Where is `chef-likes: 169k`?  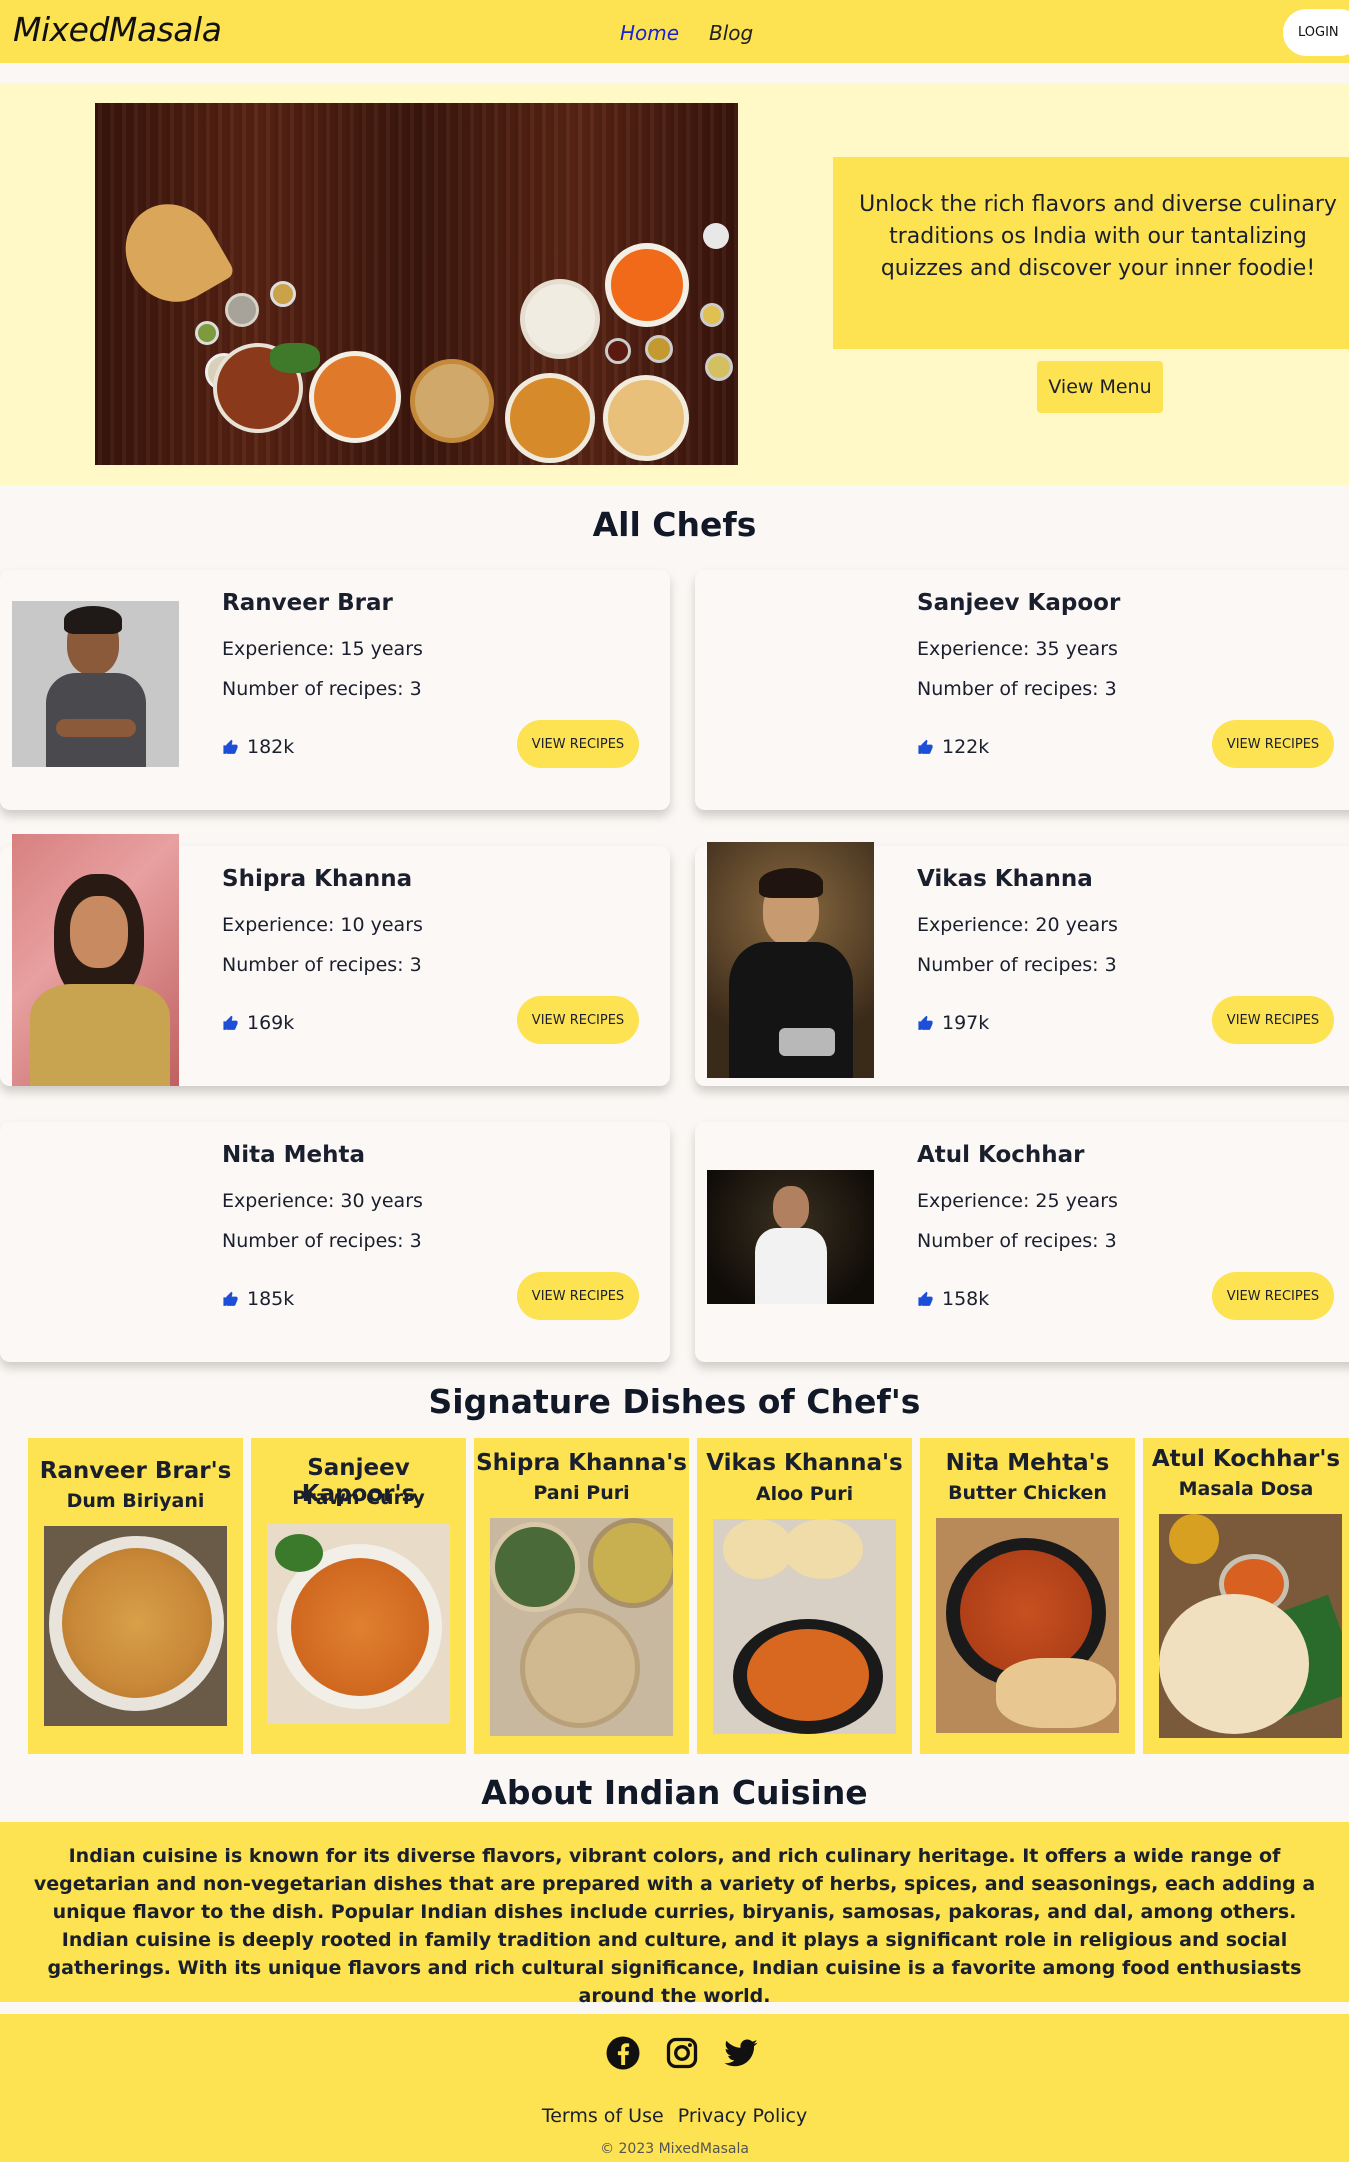 chef-likes: 169k is located at coordinates (258, 1023).